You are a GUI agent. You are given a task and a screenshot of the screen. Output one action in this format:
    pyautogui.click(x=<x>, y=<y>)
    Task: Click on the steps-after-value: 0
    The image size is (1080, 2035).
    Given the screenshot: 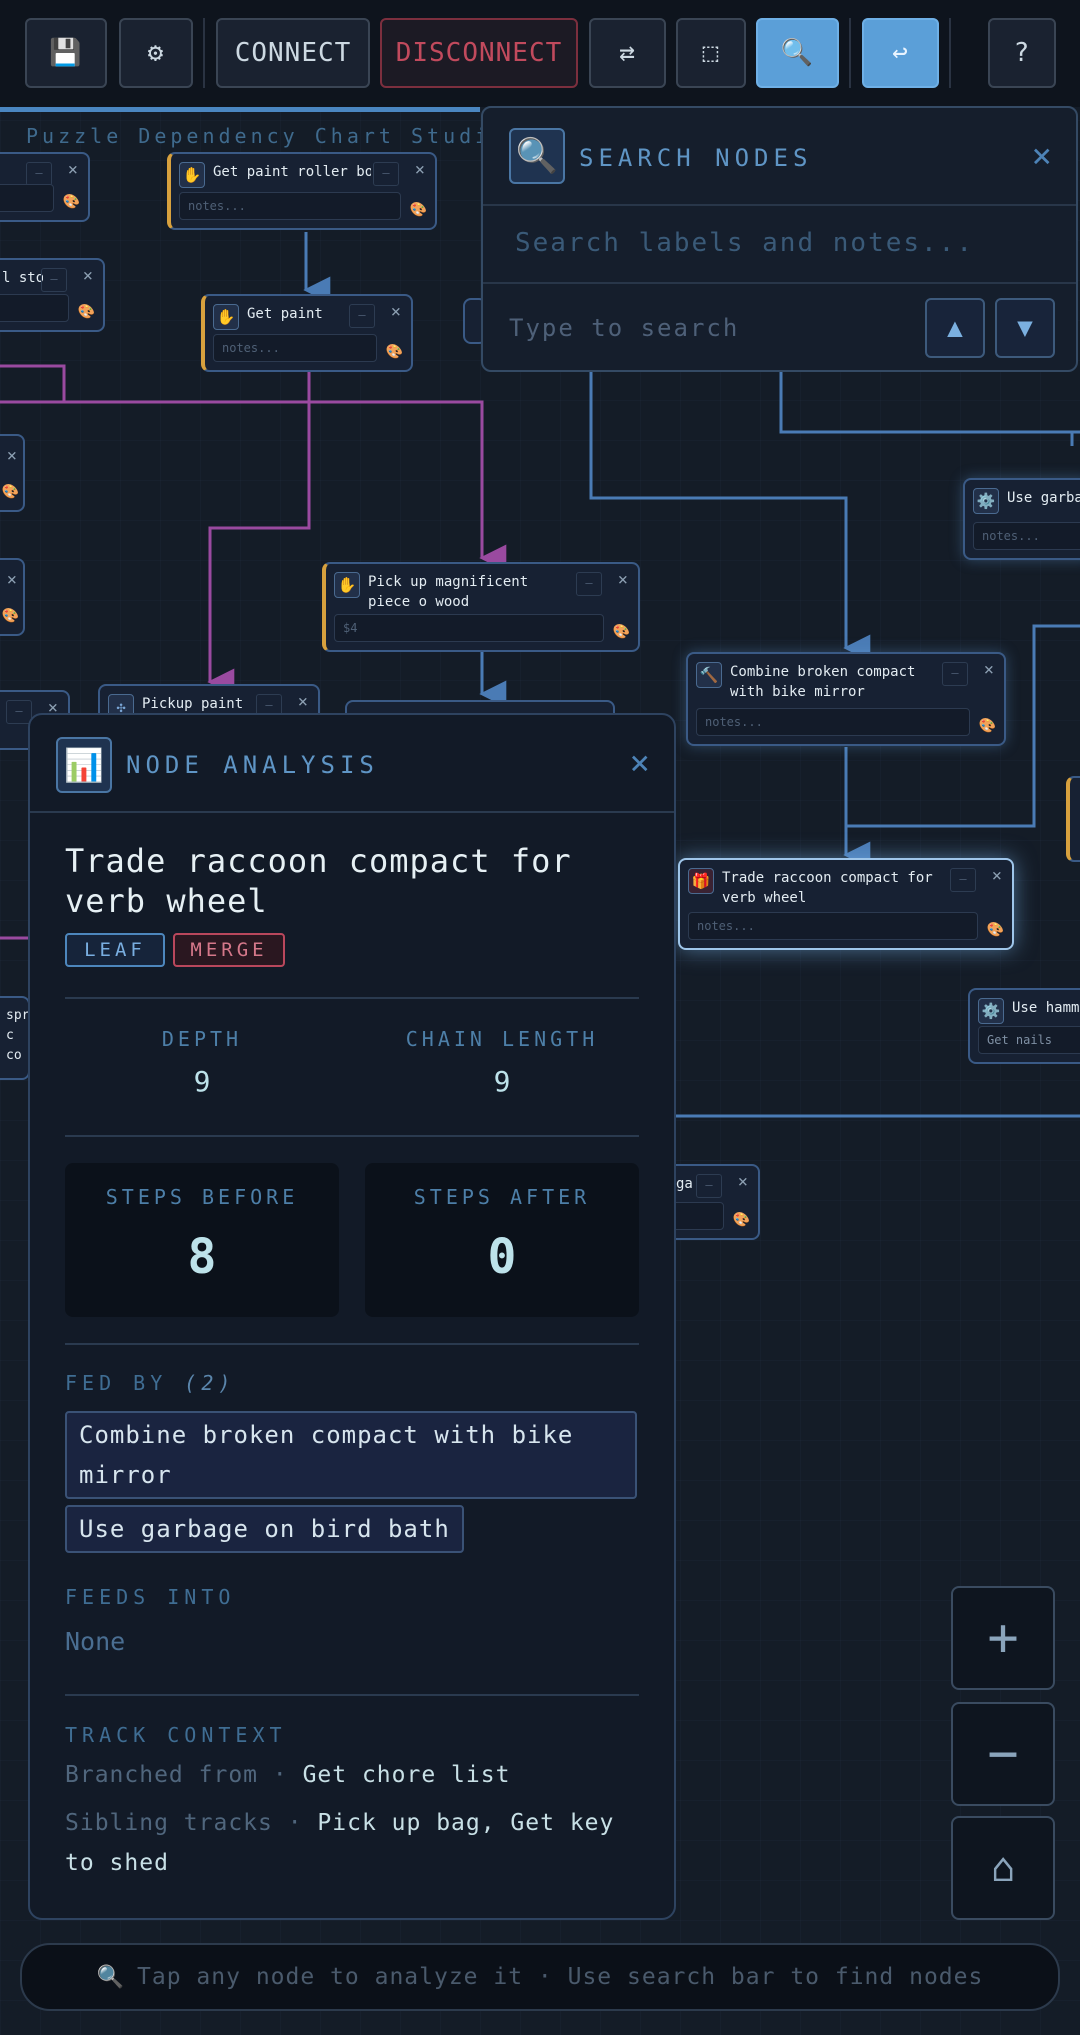 What is the action you would take?
    pyautogui.click(x=502, y=1257)
    